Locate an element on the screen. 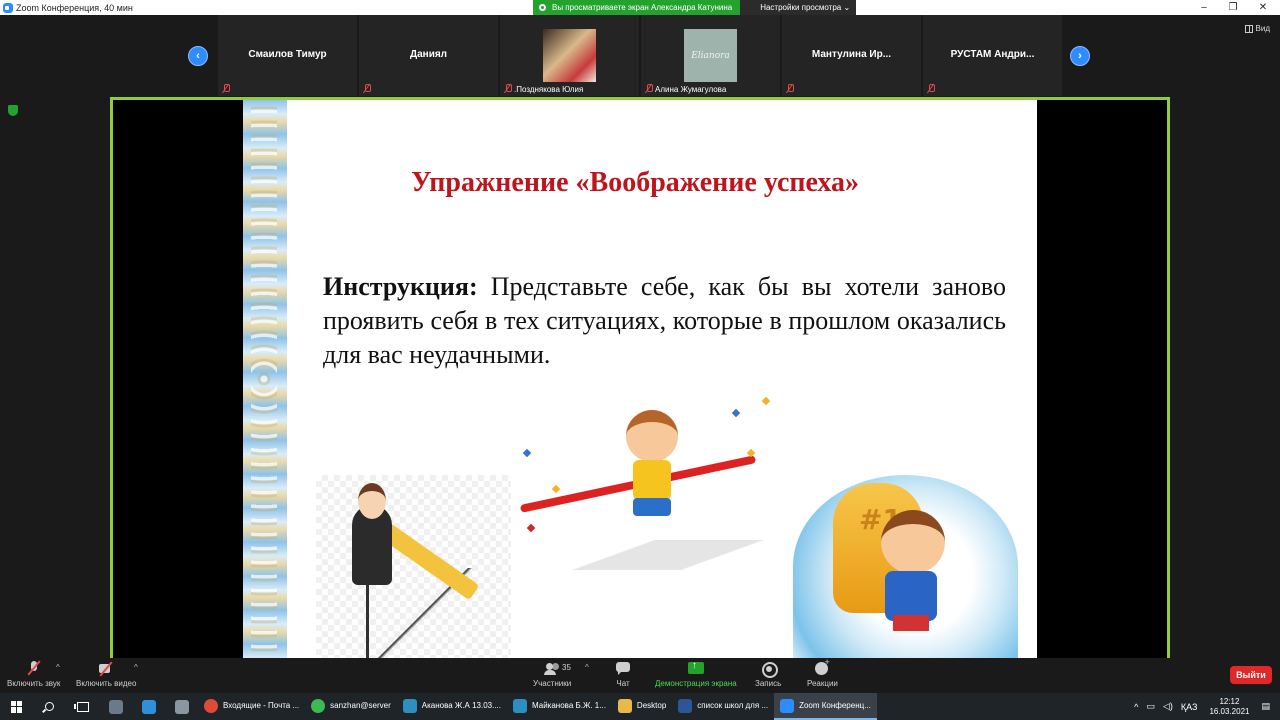 The image size is (1280, 720). participant-tile: .Позднякова Юлия is located at coordinates (569, 55).